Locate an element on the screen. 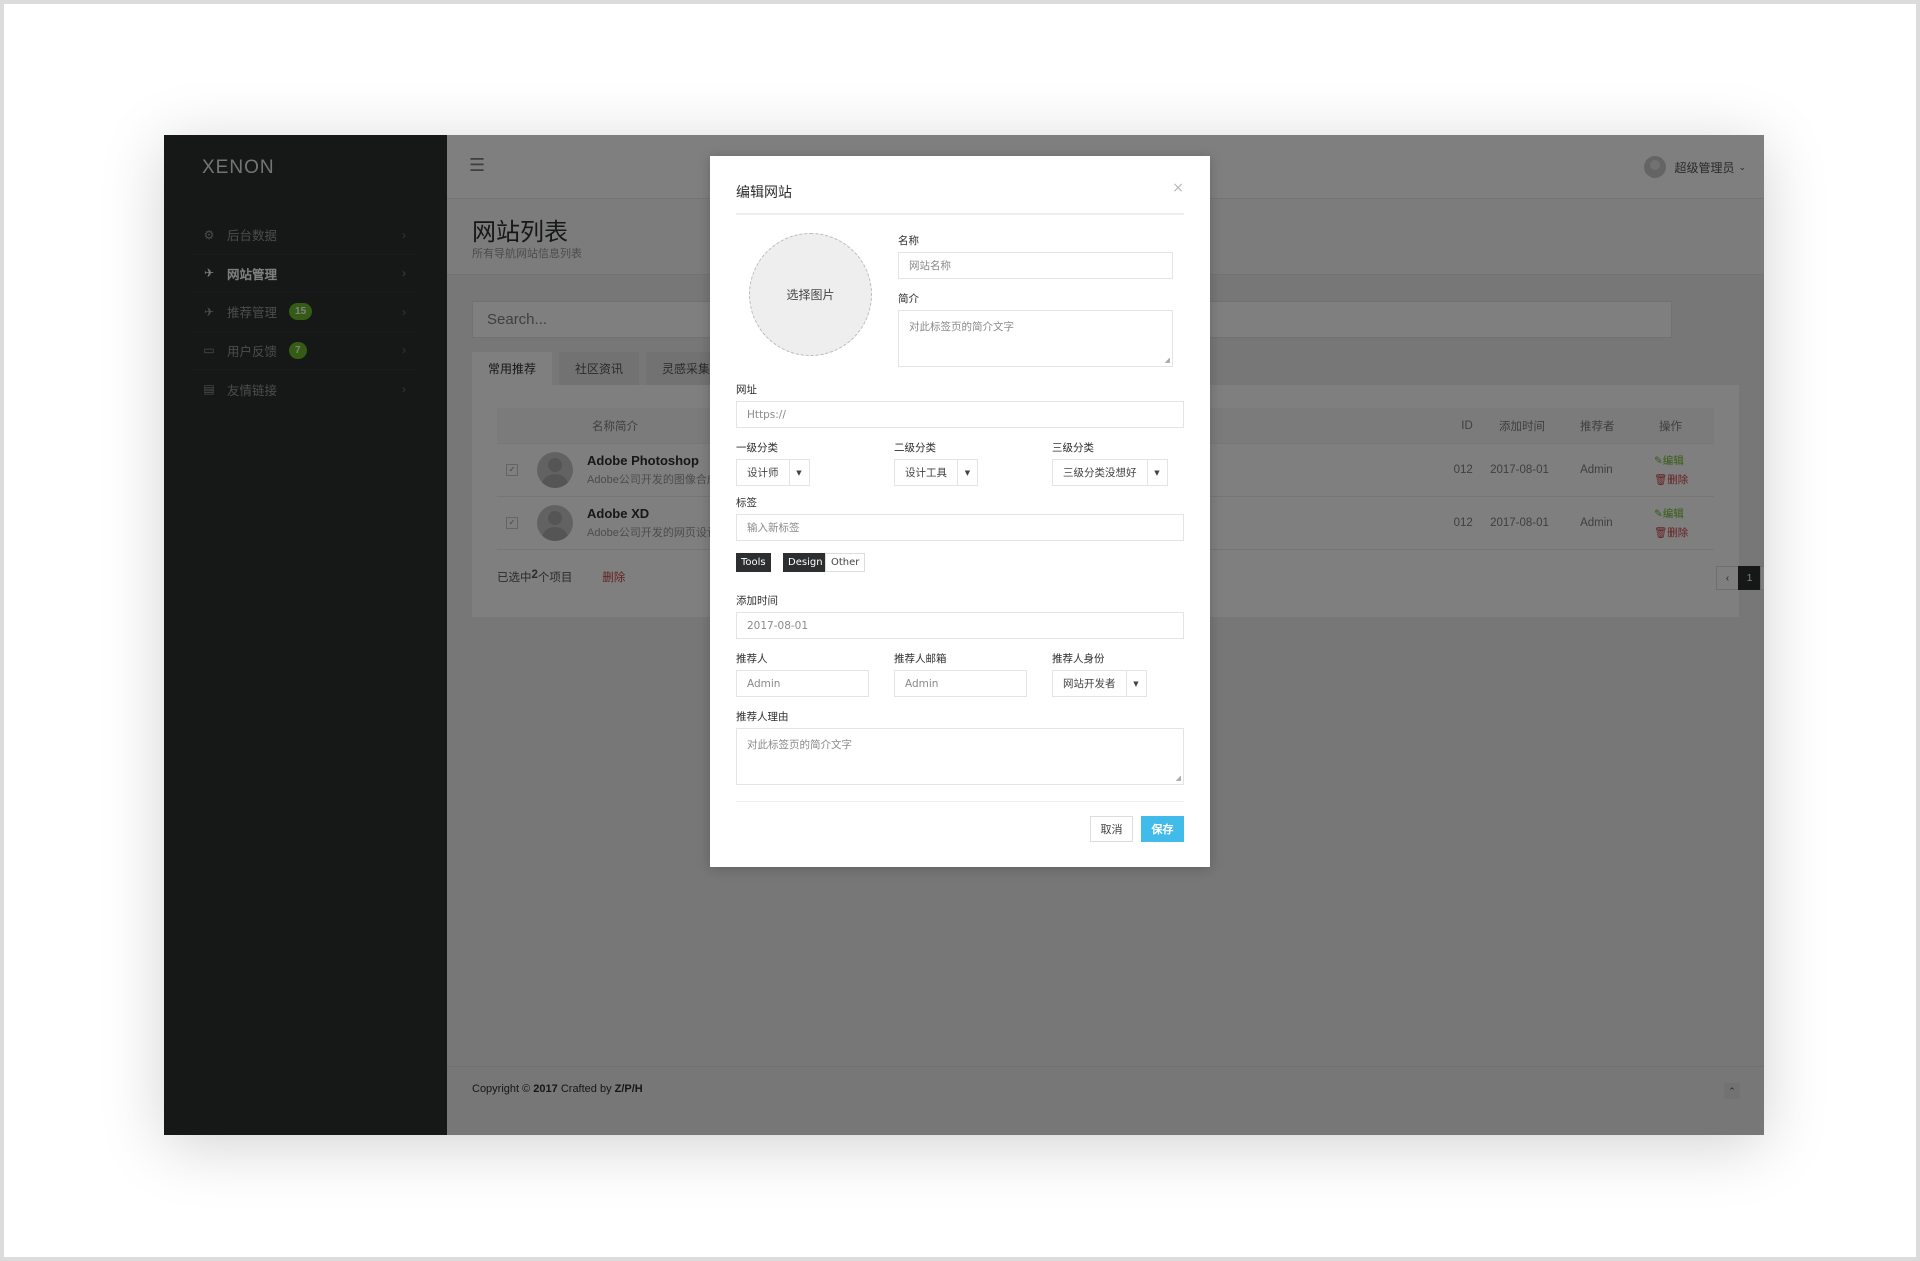 The image size is (1920, 1261). reason-label: 推荐人理由 is located at coordinates (762, 717).